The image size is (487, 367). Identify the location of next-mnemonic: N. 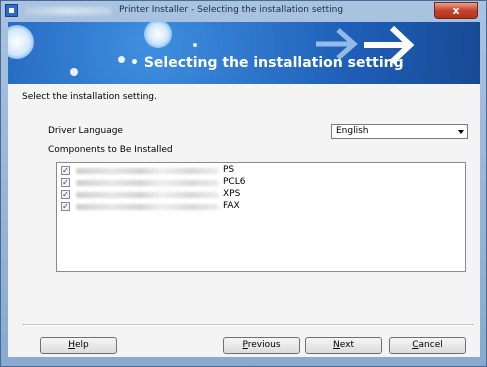
(336, 345).